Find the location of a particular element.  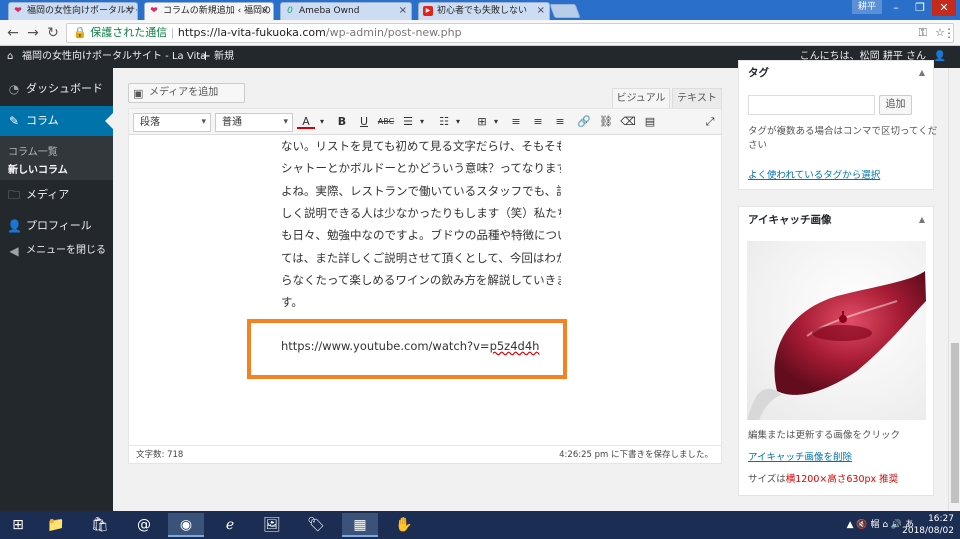

sidebar-item-label: ダッシュボード is located at coordinates (64, 88).